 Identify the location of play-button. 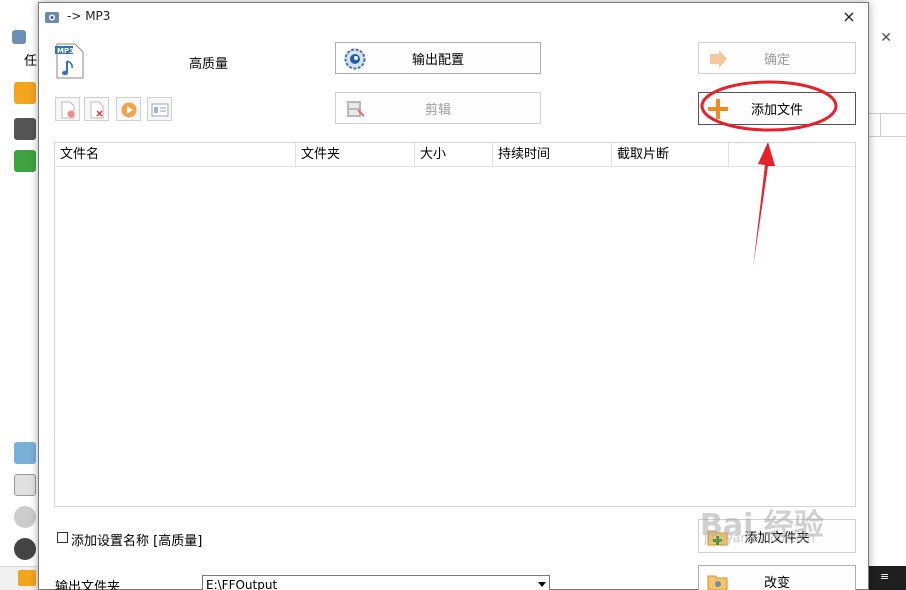
(128, 109).